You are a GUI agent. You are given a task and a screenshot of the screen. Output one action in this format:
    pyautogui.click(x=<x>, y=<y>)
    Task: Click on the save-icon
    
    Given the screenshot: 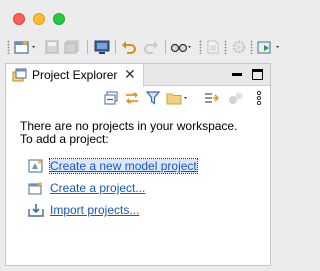 What is the action you would take?
    pyautogui.click(x=52, y=47)
    